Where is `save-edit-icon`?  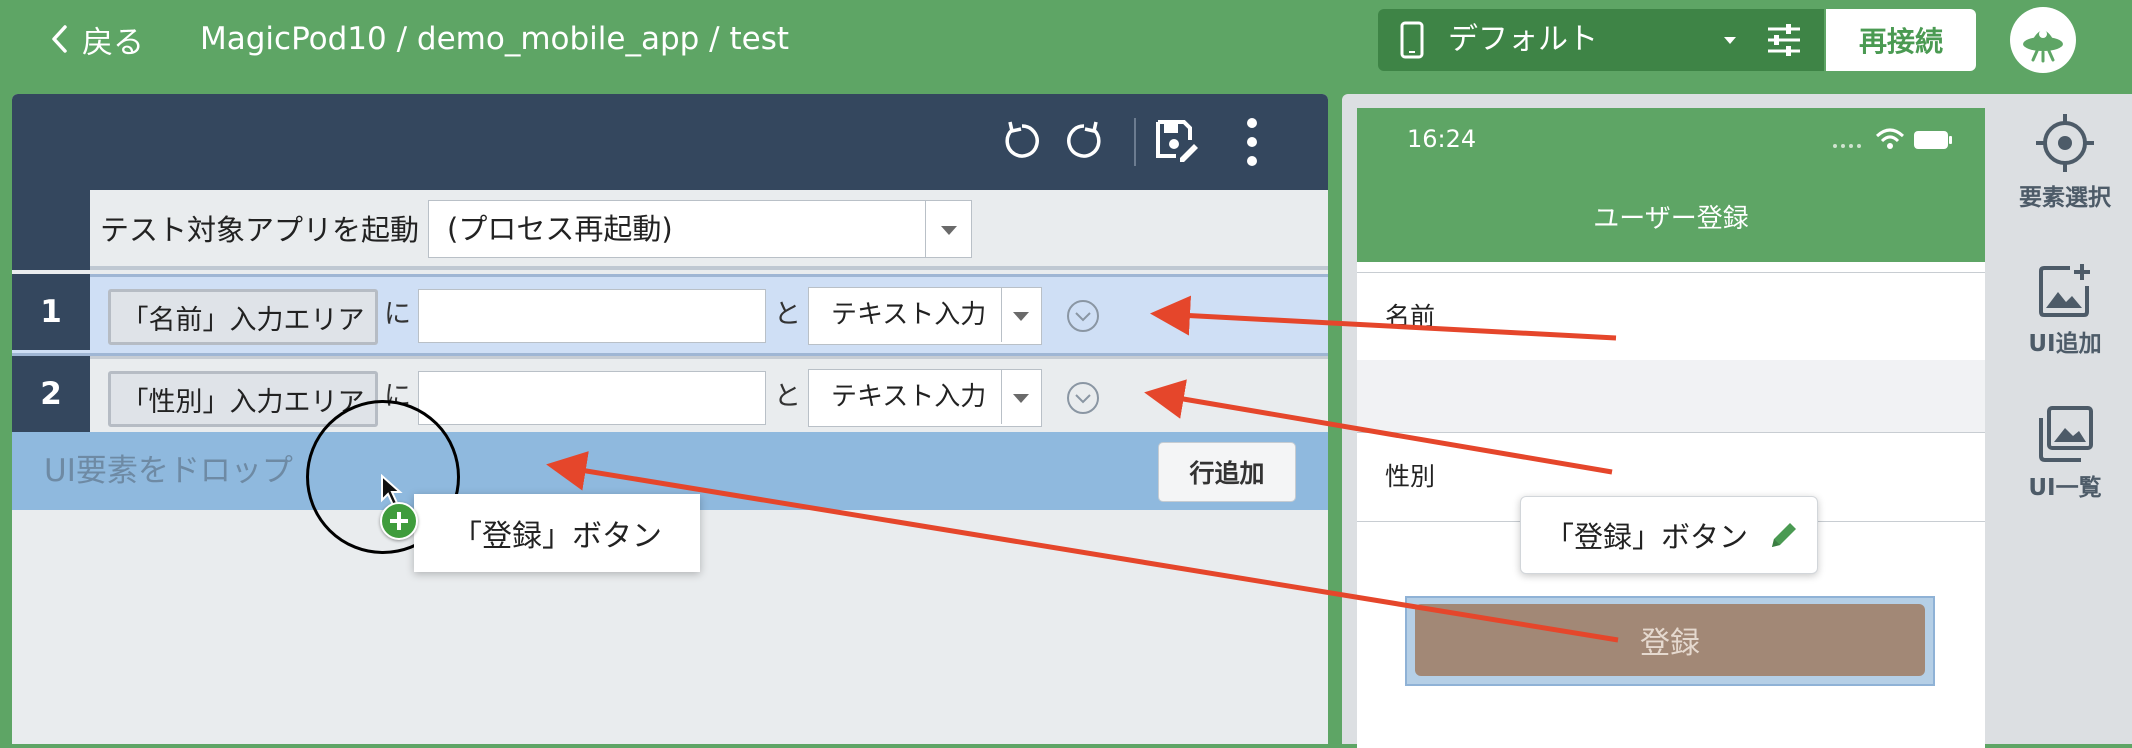
save-edit-icon is located at coordinates (1177, 141).